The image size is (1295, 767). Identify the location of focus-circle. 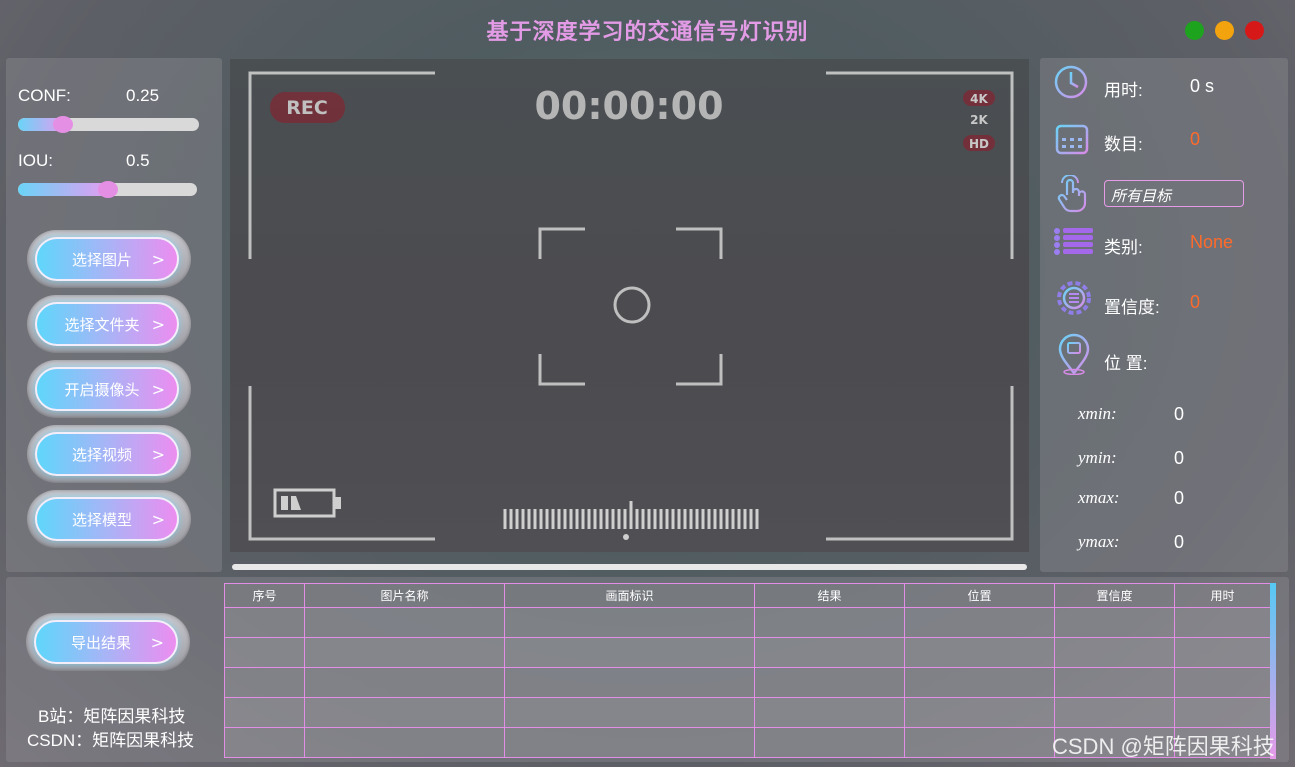
(632, 305).